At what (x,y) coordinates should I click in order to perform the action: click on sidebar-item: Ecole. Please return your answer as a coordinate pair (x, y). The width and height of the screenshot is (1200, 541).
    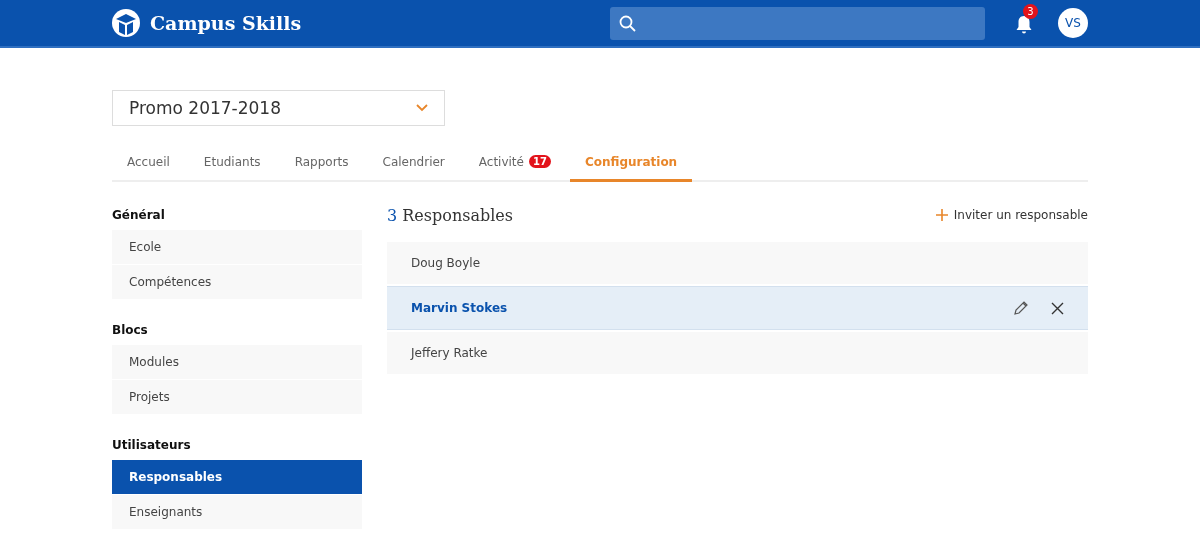
    Looking at the image, I should click on (237, 247).